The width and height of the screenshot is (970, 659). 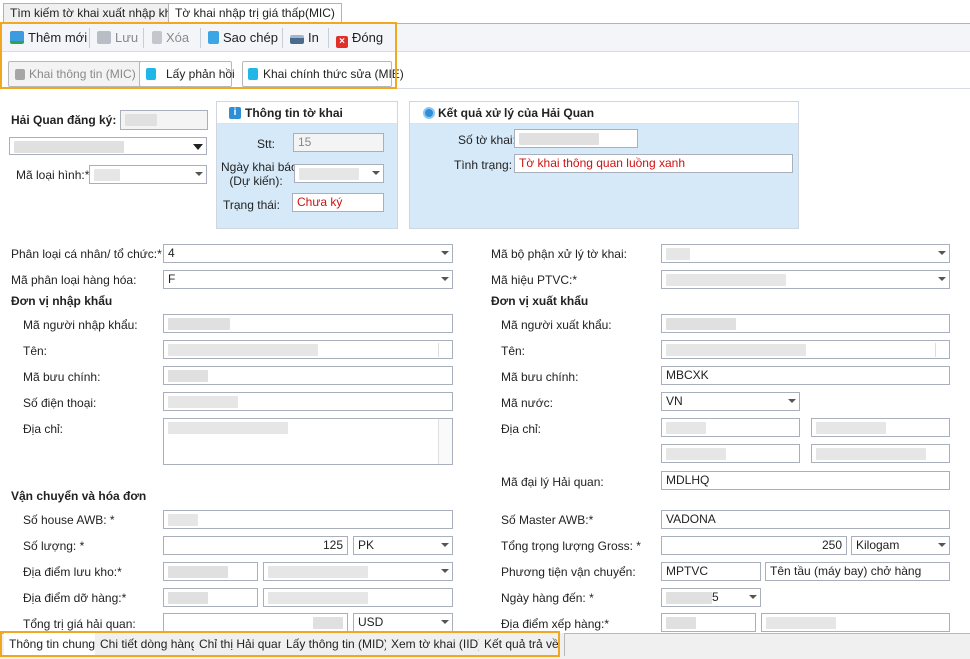 I want to click on customs-code-field, so click(x=164, y=120).